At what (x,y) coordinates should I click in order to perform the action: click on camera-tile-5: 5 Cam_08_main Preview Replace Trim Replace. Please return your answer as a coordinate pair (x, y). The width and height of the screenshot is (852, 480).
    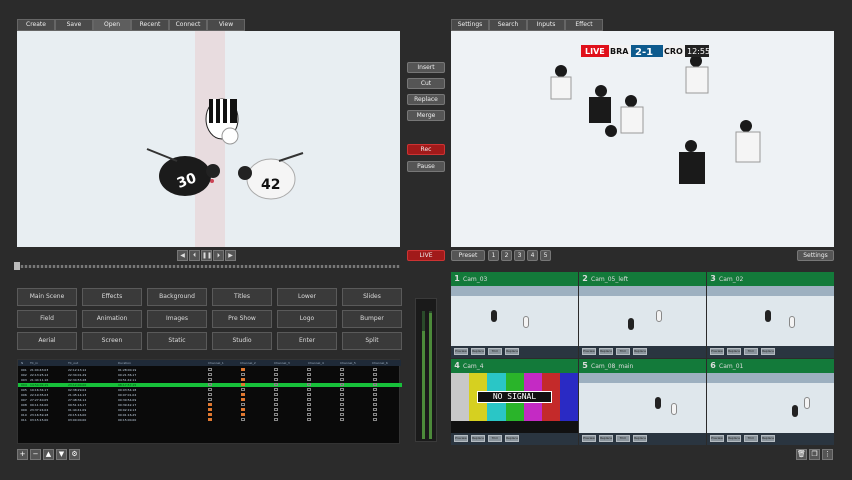
    Looking at the image, I should click on (642, 402).